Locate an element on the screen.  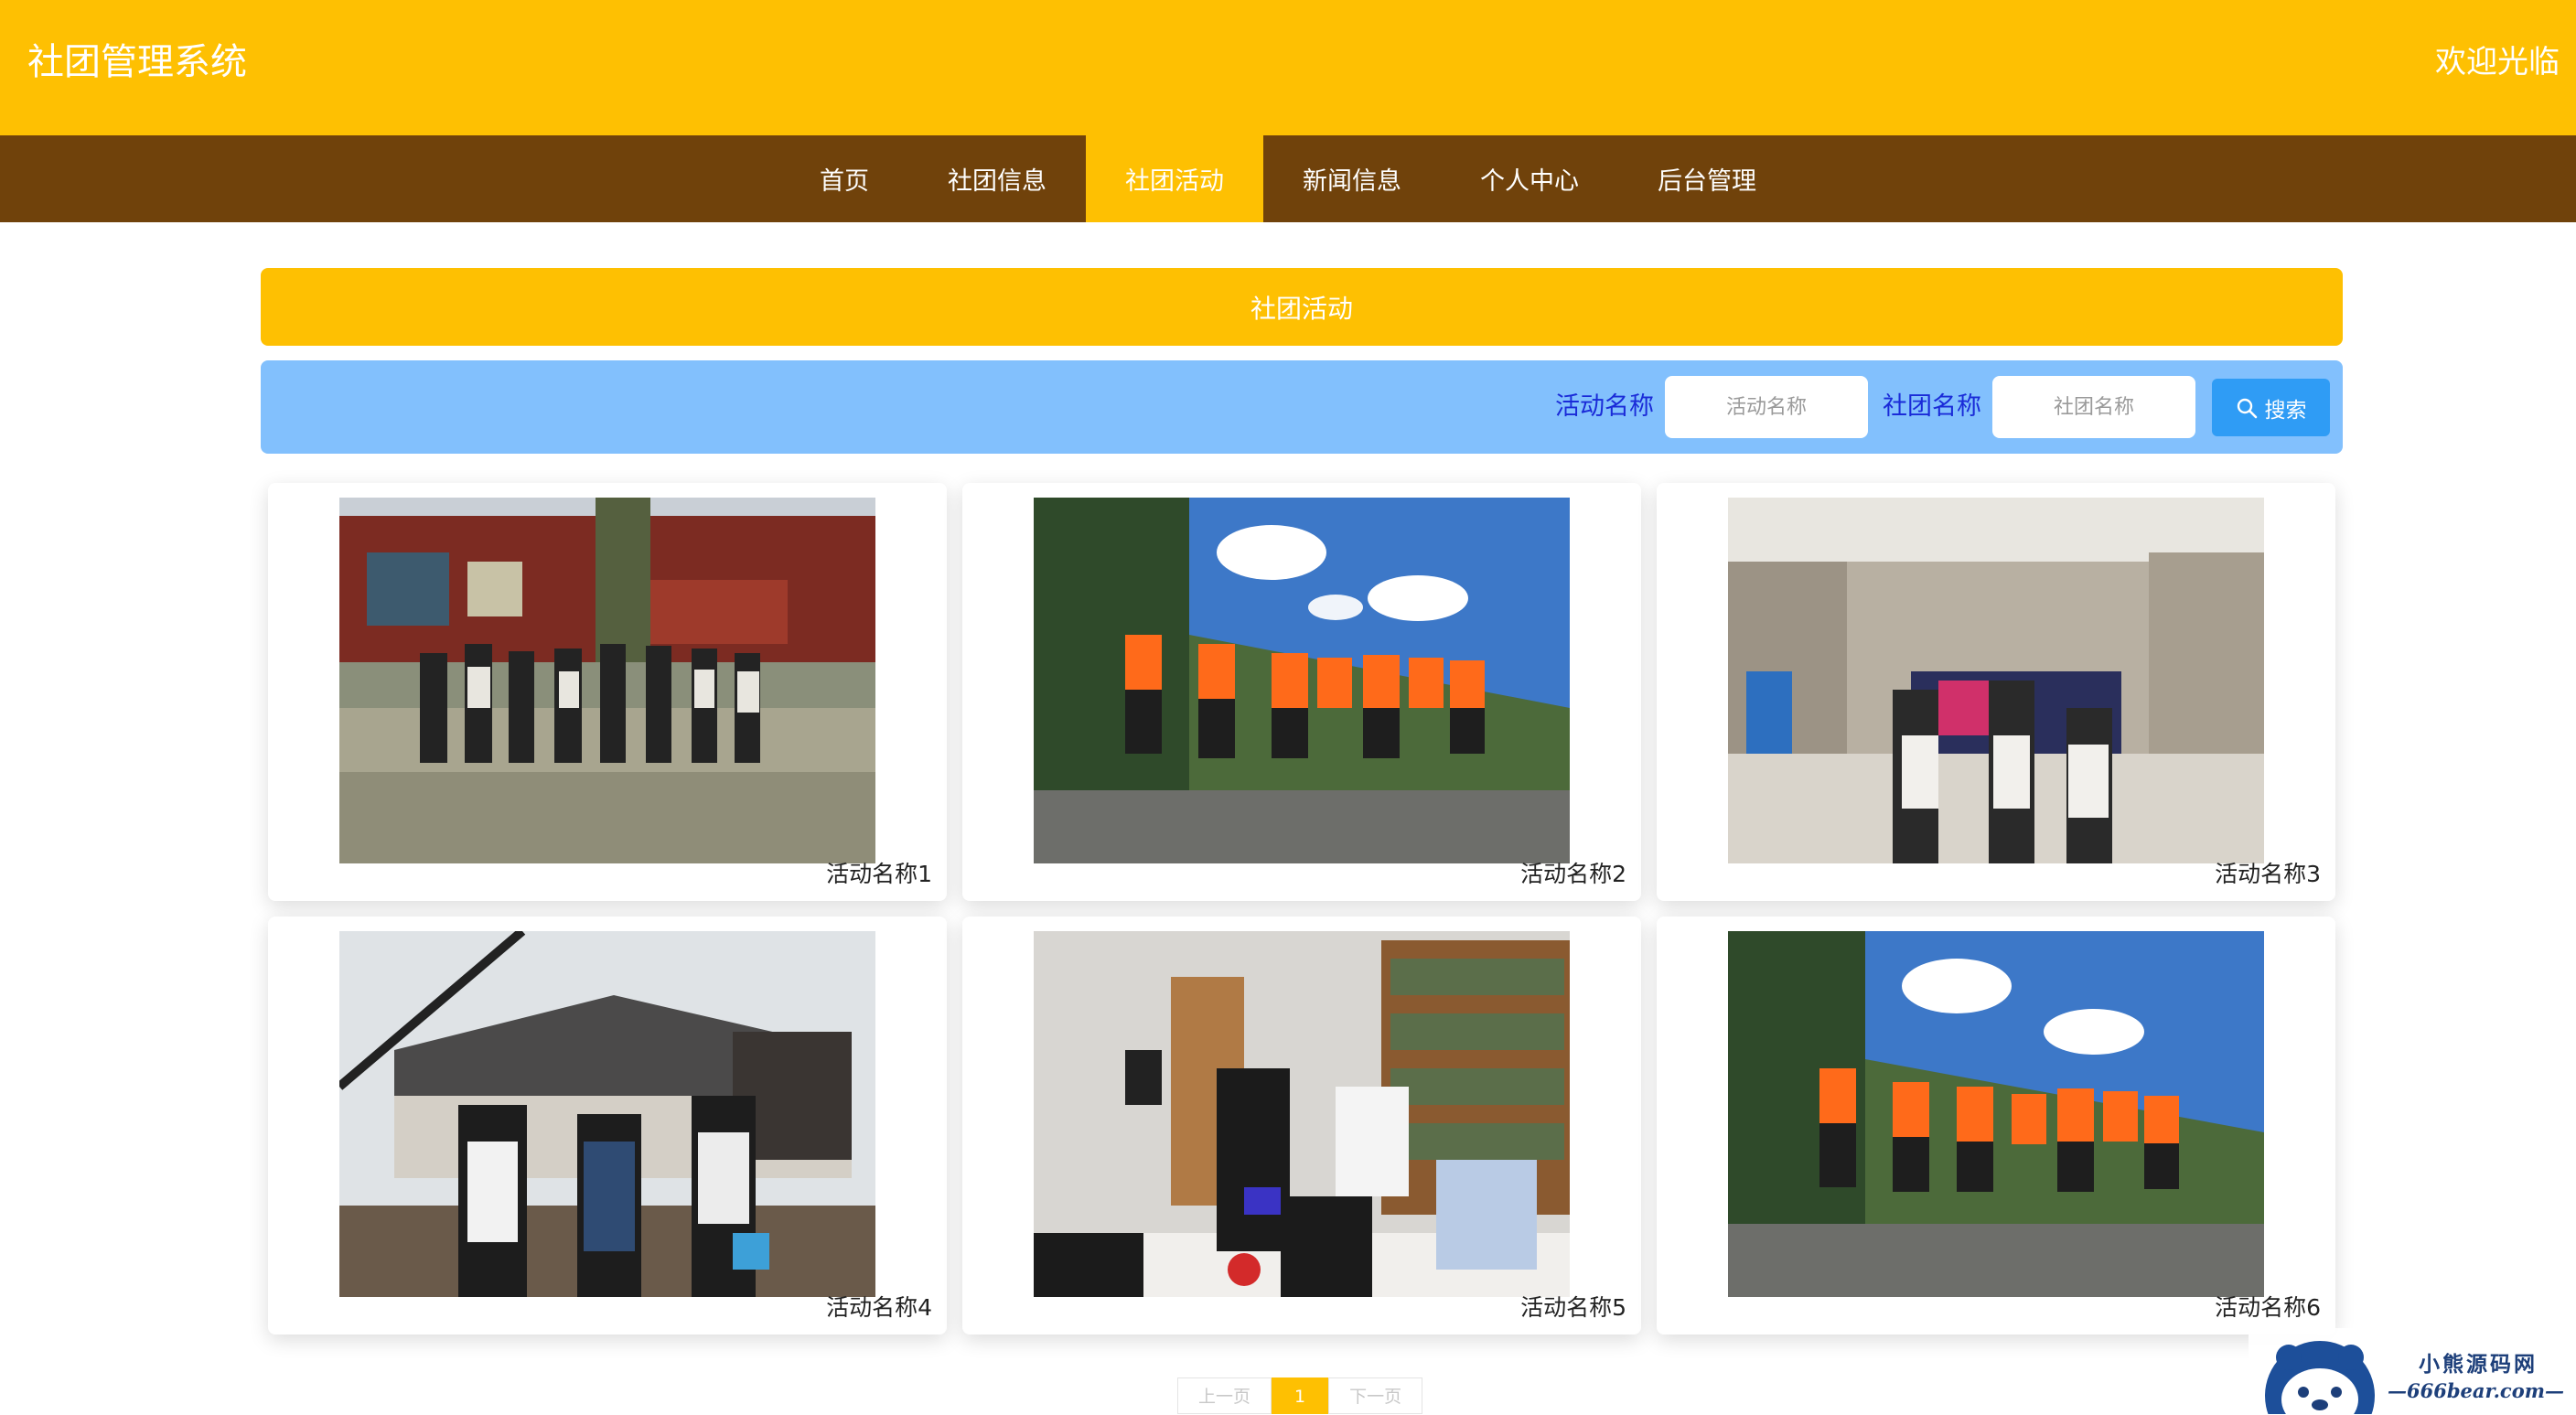
search-button: 搜索 is located at coordinates (2271, 407).